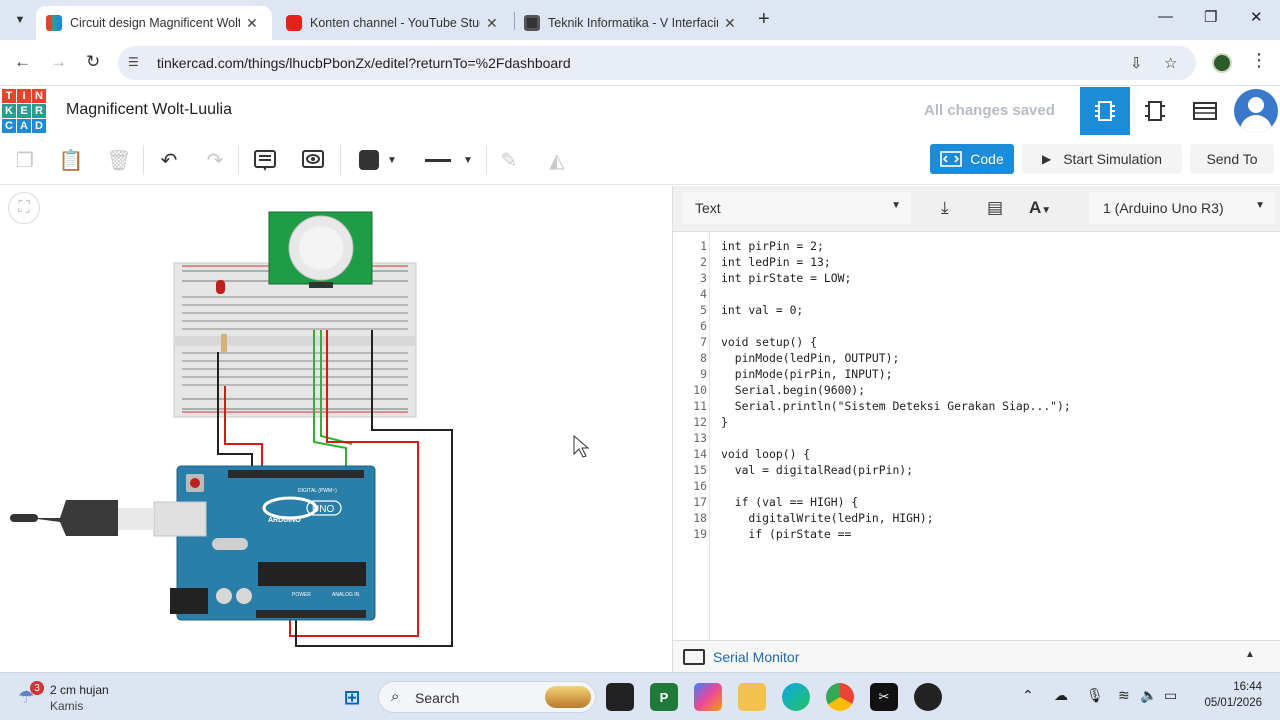  I want to click on code-line: 10 Serial.begin(9600);, so click(976, 390).